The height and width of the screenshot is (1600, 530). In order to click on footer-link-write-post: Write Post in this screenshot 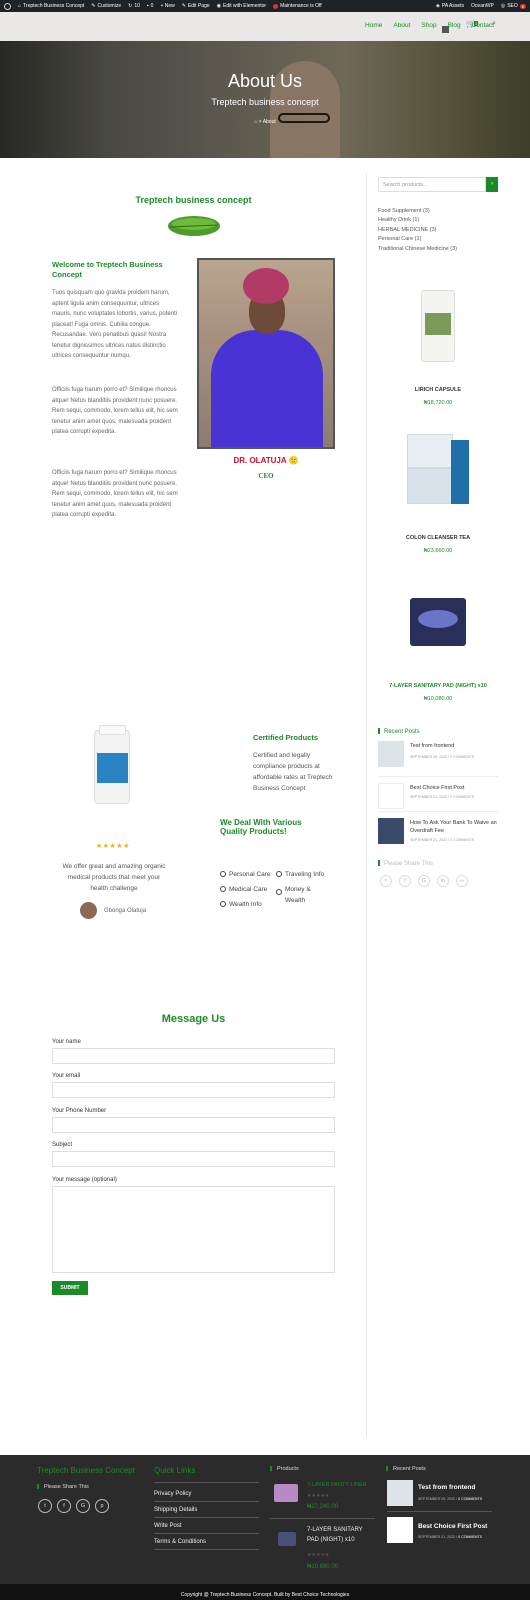, I will do `click(206, 1528)`.